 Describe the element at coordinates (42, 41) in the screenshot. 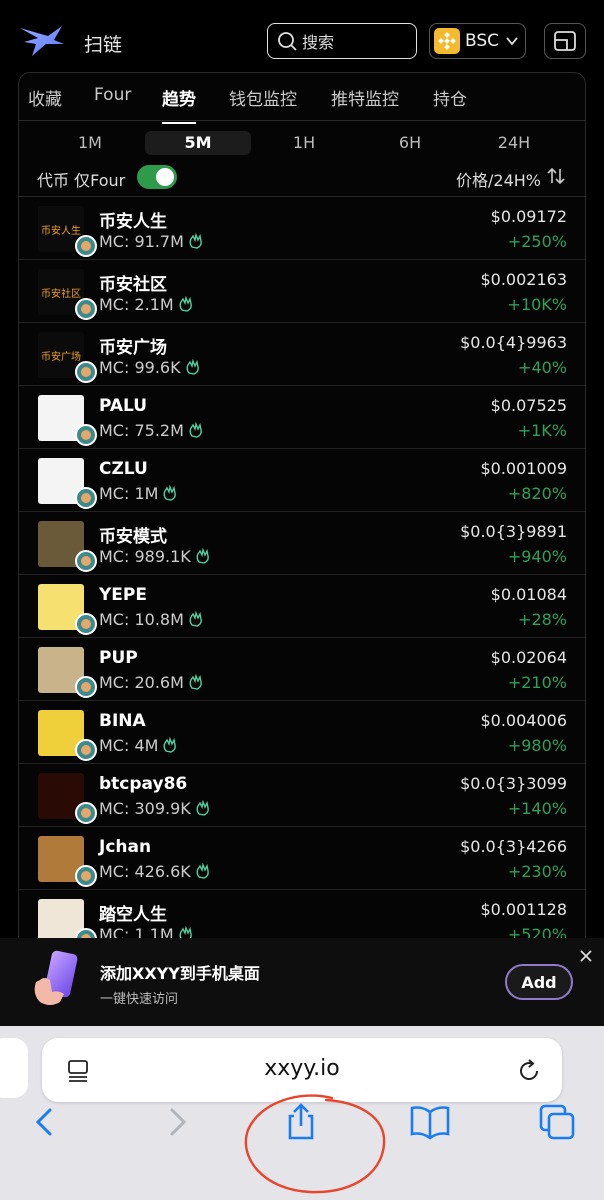

I see `logo-icon` at that location.